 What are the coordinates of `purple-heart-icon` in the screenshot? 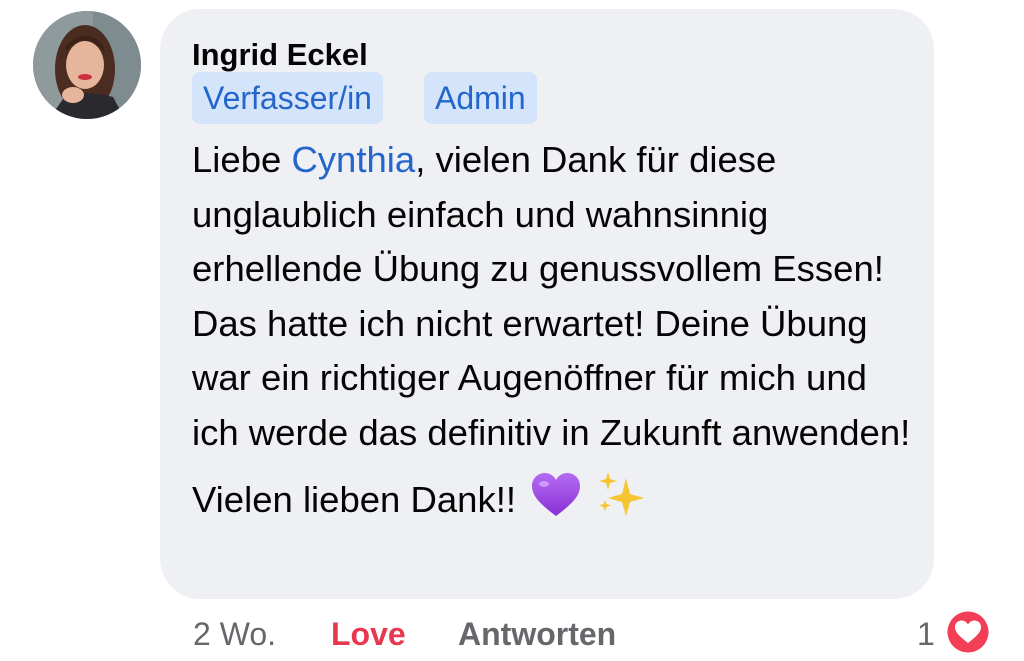 It's located at (556, 503).